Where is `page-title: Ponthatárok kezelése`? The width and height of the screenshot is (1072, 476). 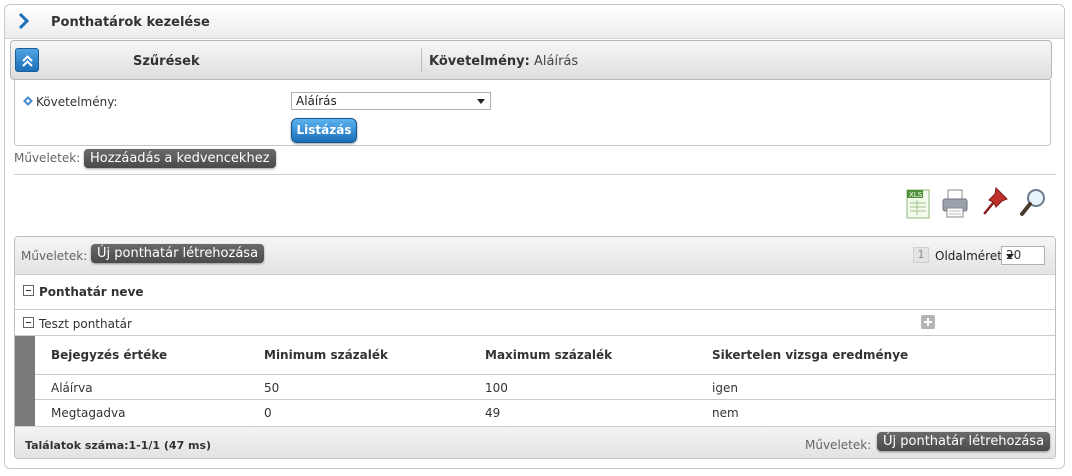
page-title: Ponthatárok kezelése is located at coordinates (130, 22).